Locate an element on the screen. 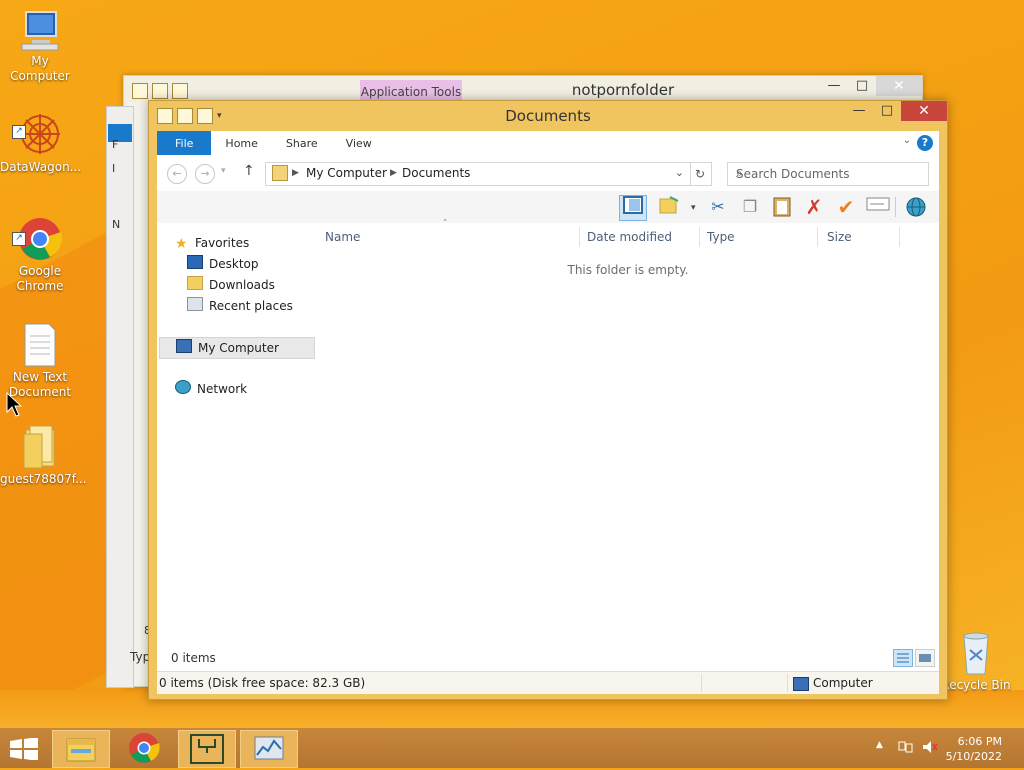  taskbar-resource-monitor is located at coordinates (269, 749).